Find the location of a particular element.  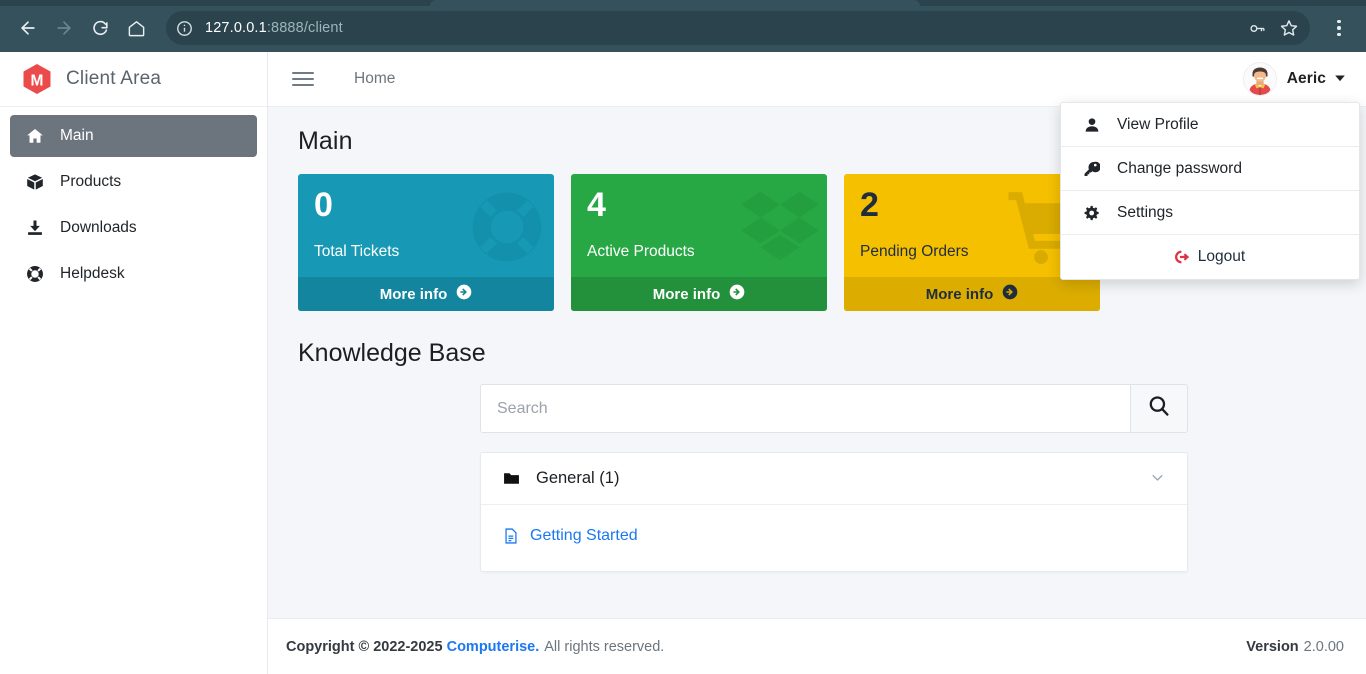

knowledge-base-search-row is located at coordinates (834, 408).